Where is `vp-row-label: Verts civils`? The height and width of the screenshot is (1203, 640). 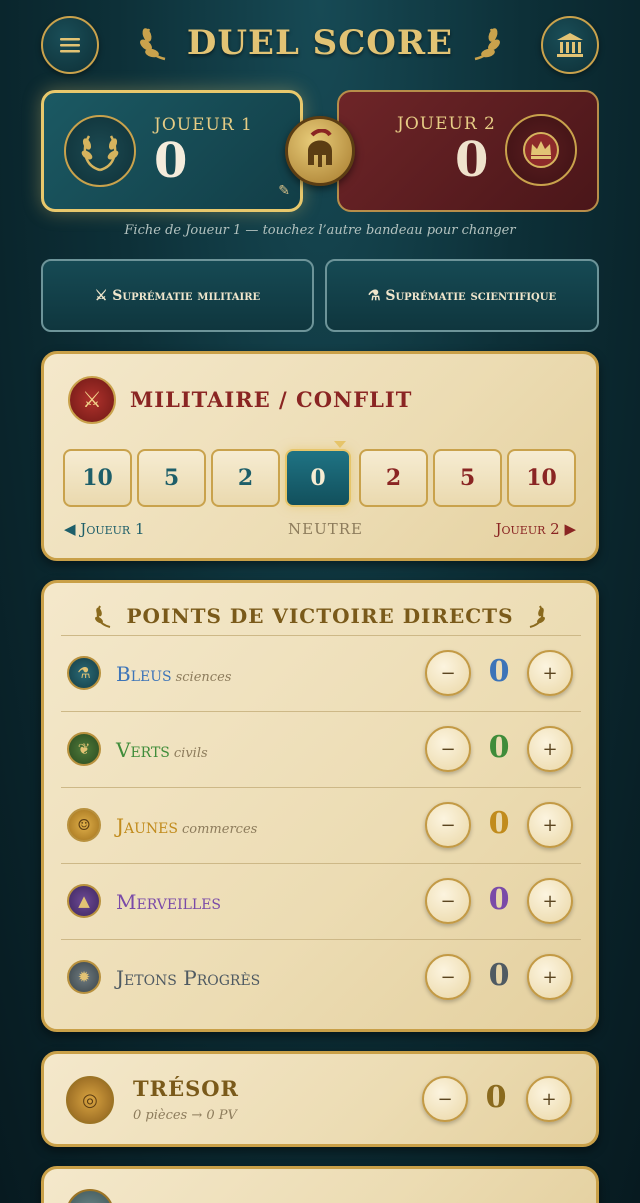 vp-row-label: Verts civils is located at coordinates (162, 750).